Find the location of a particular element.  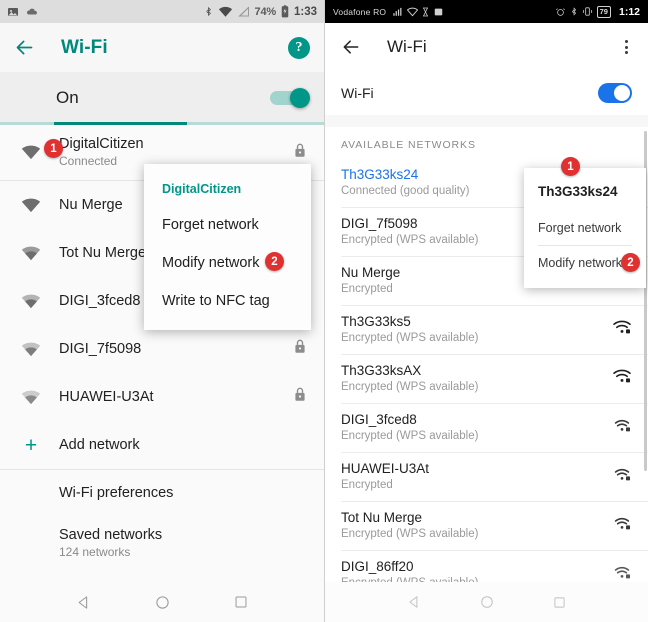

add-network-row: + Add network is located at coordinates (162, 445).